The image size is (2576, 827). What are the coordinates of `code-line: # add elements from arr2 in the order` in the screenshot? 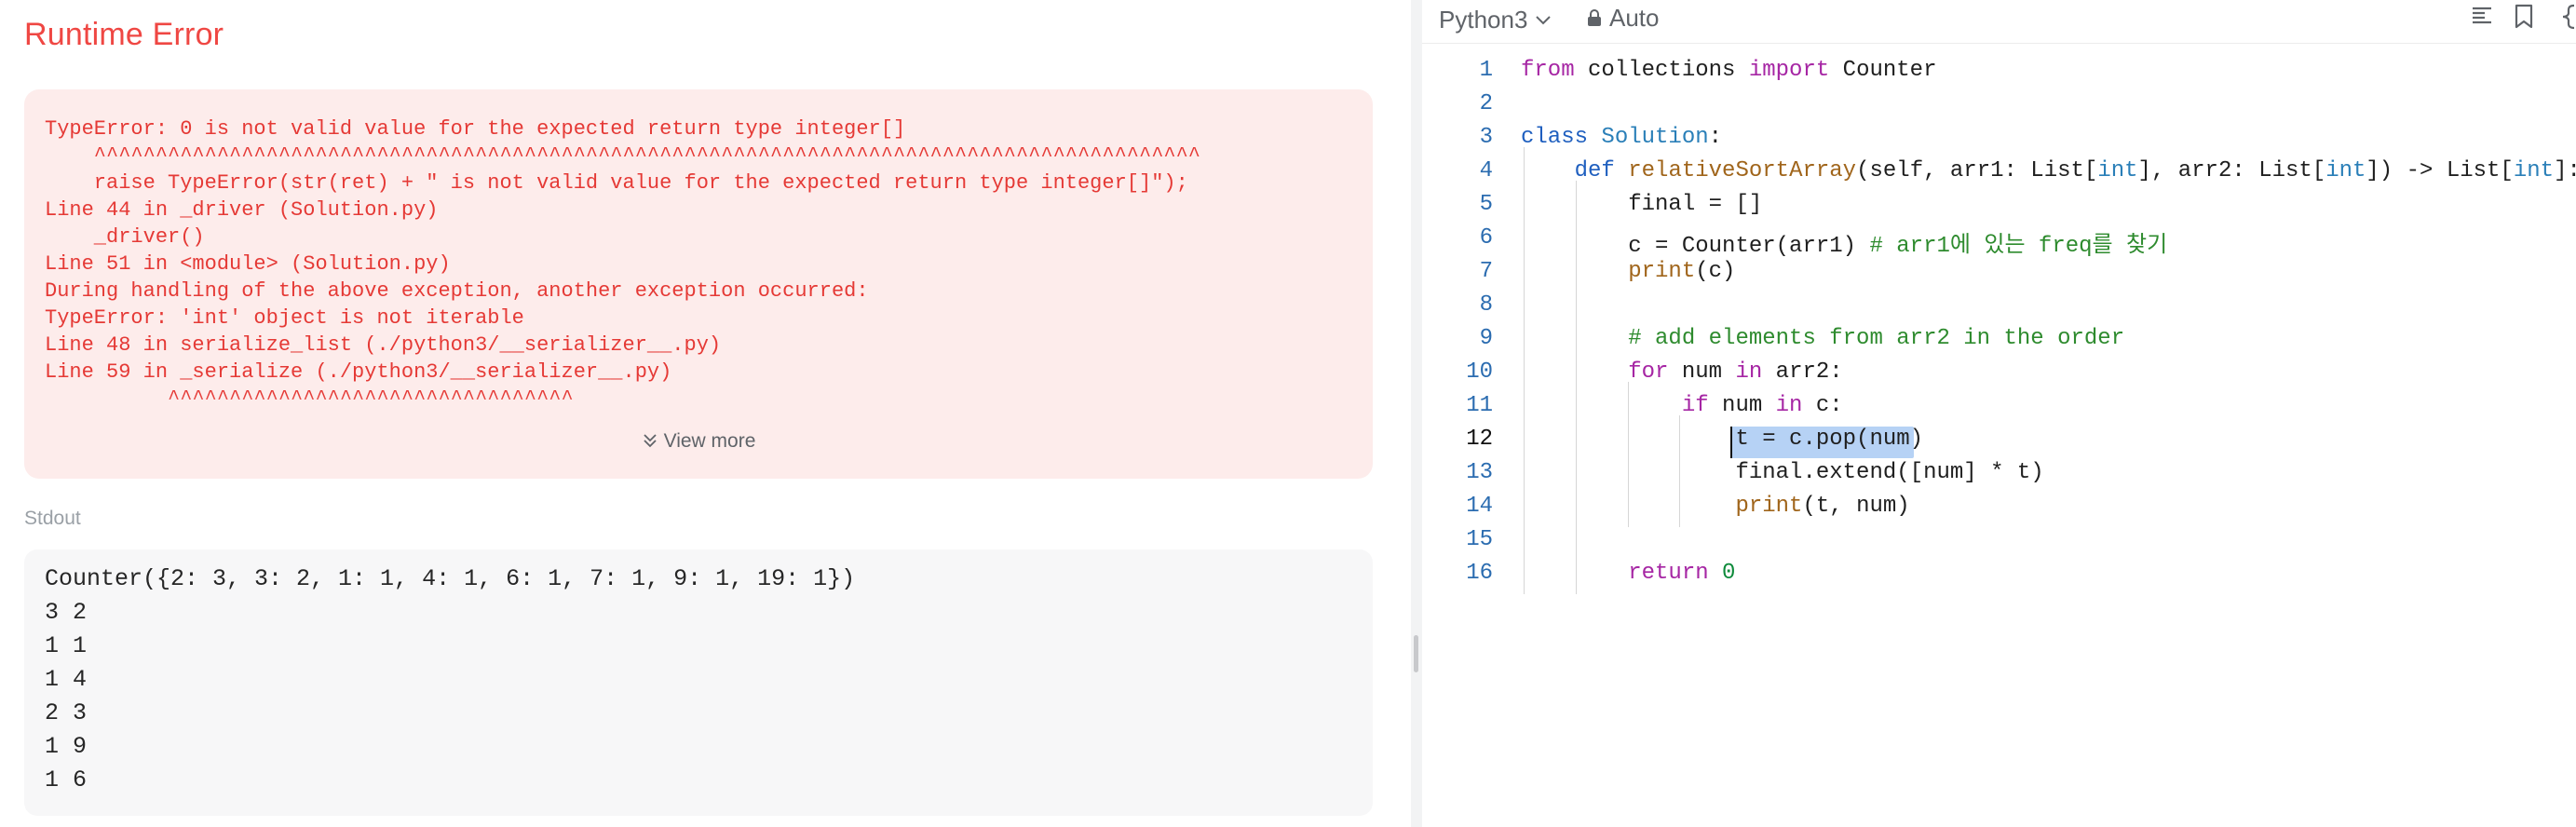 It's located at (1822, 338).